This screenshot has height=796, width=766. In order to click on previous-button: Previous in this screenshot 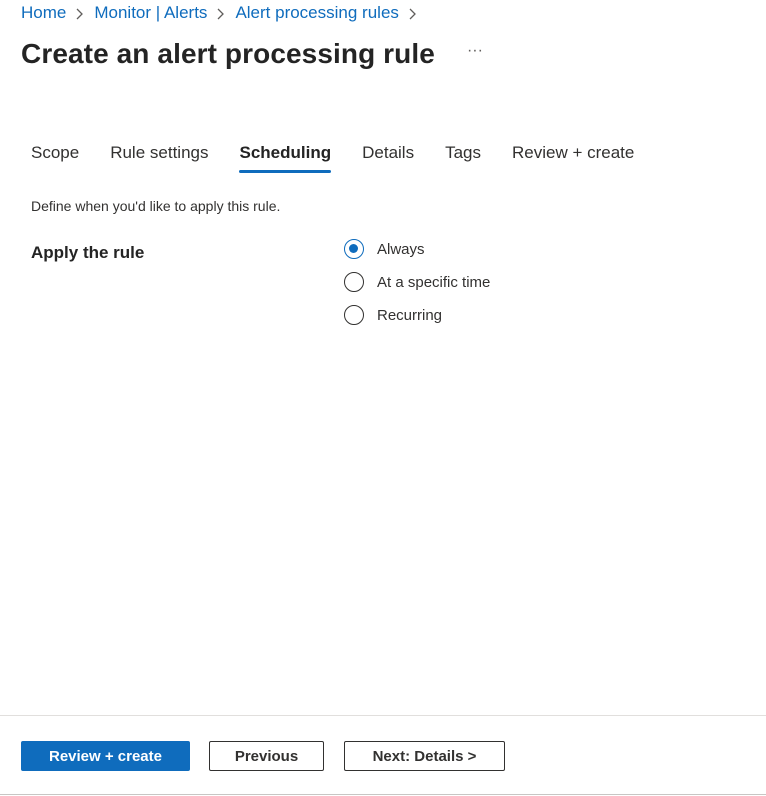, I will do `click(266, 756)`.